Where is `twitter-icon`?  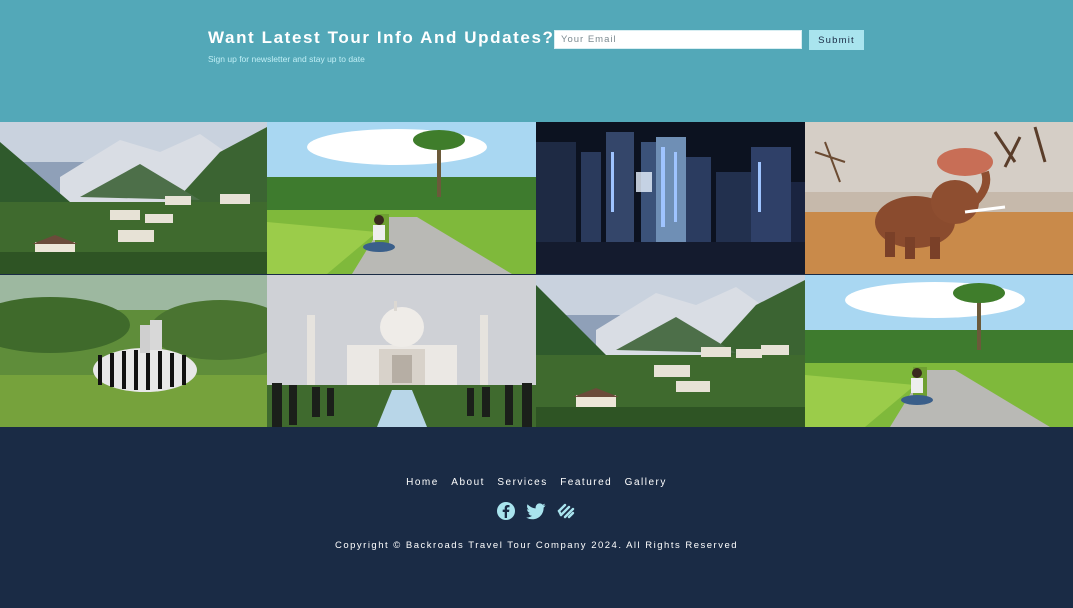 twitter-icon is located at coordinates (535, 513).